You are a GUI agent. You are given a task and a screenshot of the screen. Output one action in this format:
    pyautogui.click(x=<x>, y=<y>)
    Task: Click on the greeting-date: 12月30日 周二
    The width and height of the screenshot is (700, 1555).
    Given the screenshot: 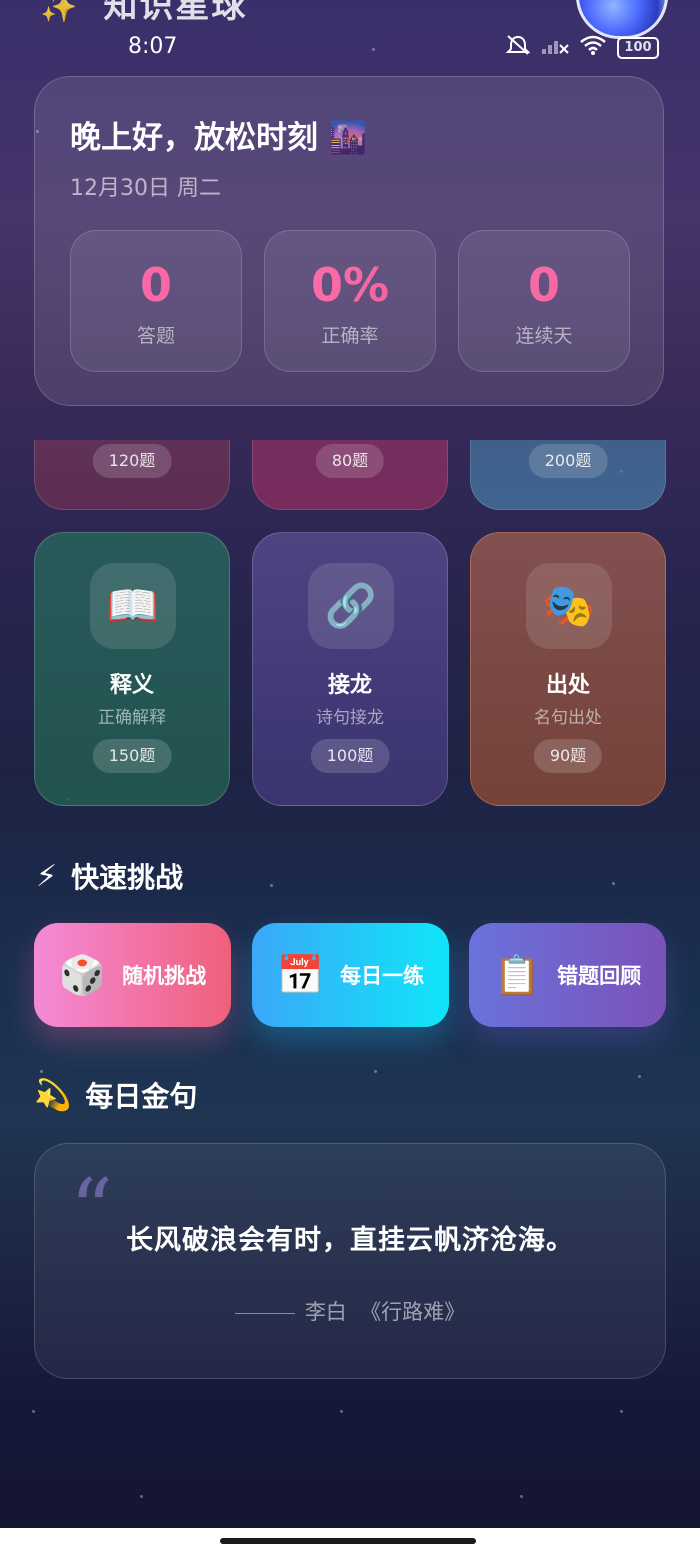 What is the action you would take?
    pyautogui.click(x=145, y=188)
    